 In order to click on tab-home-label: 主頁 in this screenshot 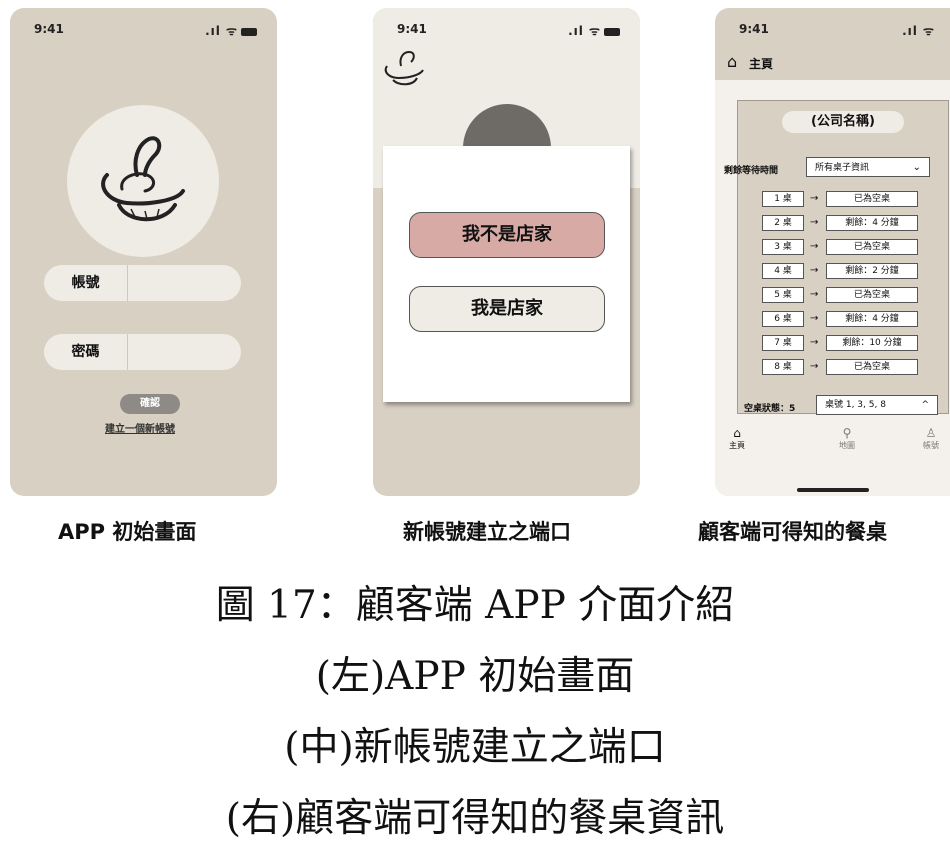, I will do `click(737, 445)`.